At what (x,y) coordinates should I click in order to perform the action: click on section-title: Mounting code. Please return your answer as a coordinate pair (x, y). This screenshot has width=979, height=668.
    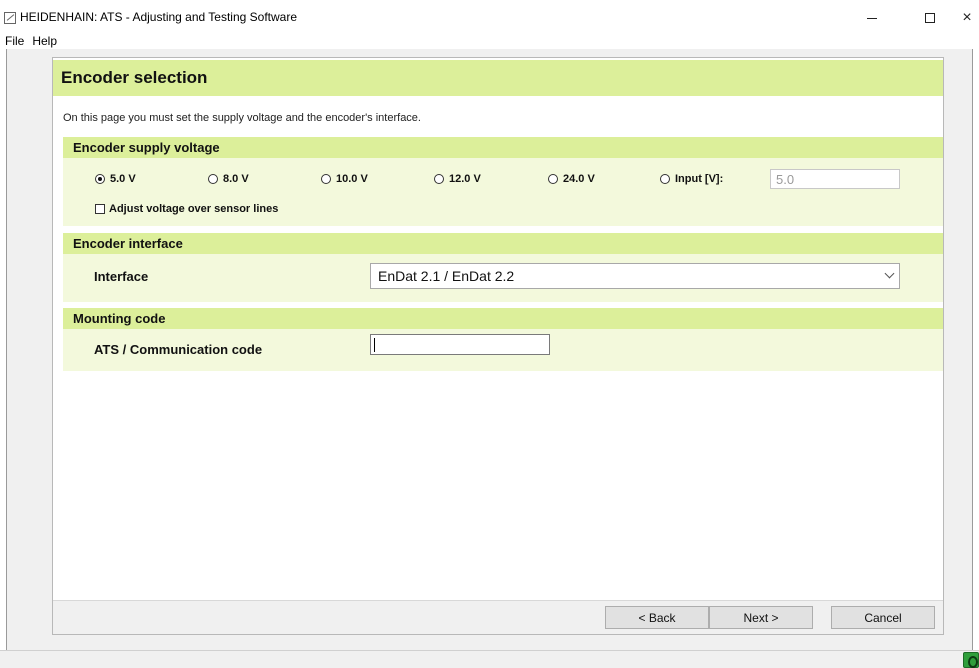
    Looking at the image, I should click on (119, 318).